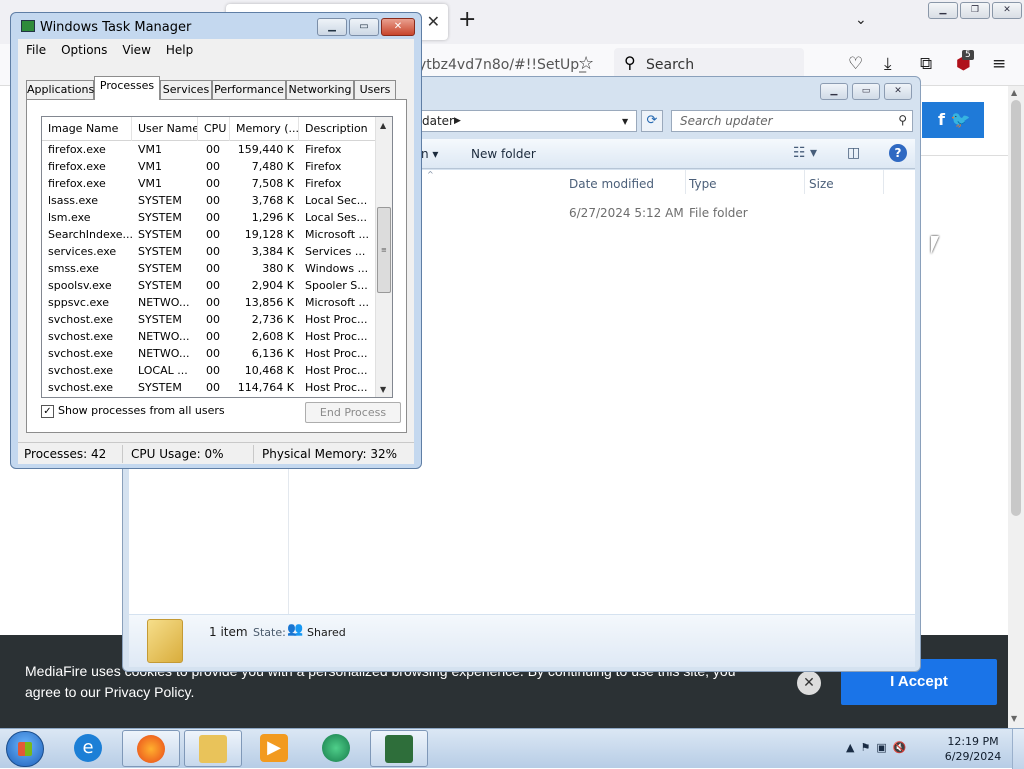  Describe the element at coordinates (809, 683) in the screenshot. I see `close-icon: ✕` at that location.